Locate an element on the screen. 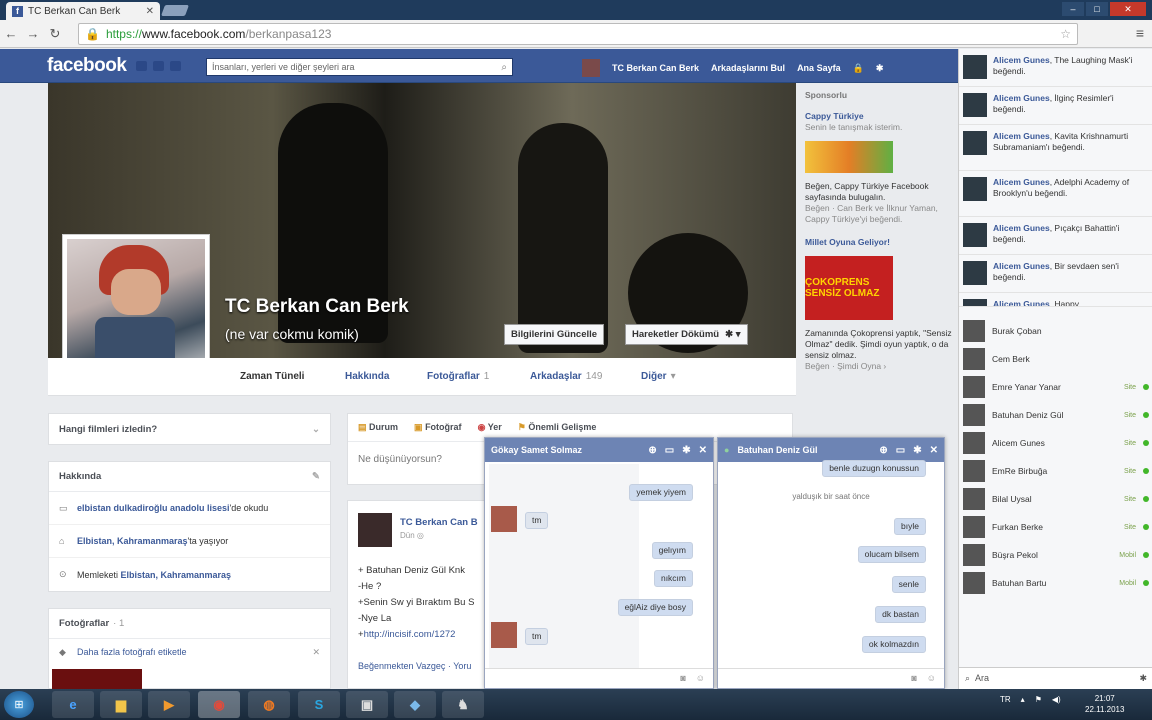 This screenshot has height=720, width=1152. films-prompt: Hangi filmleri izledin? ⌄ is located at coordinates (189, 429).